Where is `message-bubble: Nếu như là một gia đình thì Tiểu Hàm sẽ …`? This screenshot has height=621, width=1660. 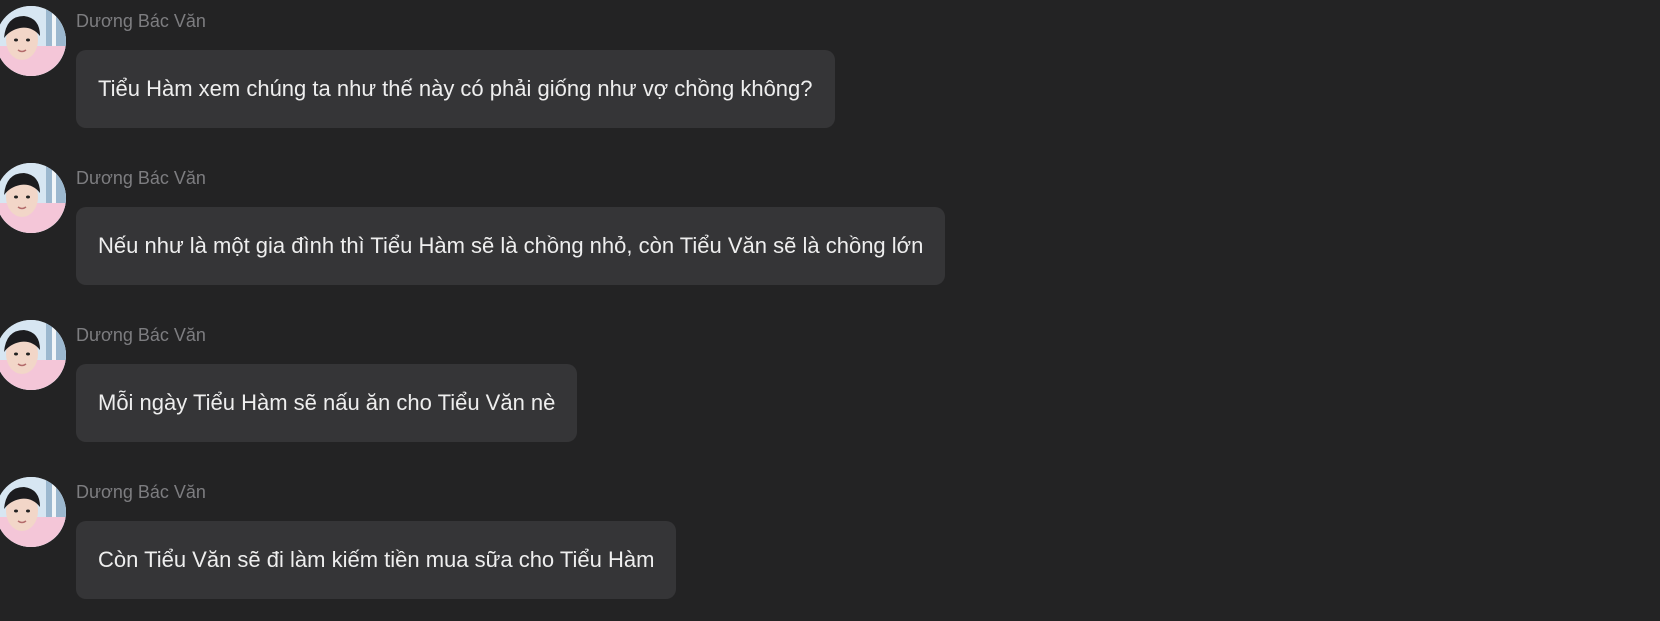 message-bubble: Nếu như là một gia đình thì Tiểu Hàm sẽ … is located at coordinates (511, 246).